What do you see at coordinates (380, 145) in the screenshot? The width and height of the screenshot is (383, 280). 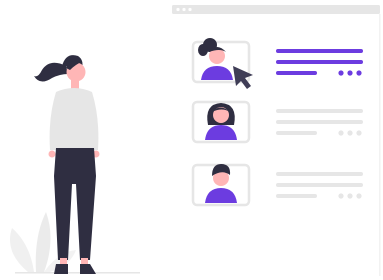 I see `browser-right-border` at bounding box center [380, 145].